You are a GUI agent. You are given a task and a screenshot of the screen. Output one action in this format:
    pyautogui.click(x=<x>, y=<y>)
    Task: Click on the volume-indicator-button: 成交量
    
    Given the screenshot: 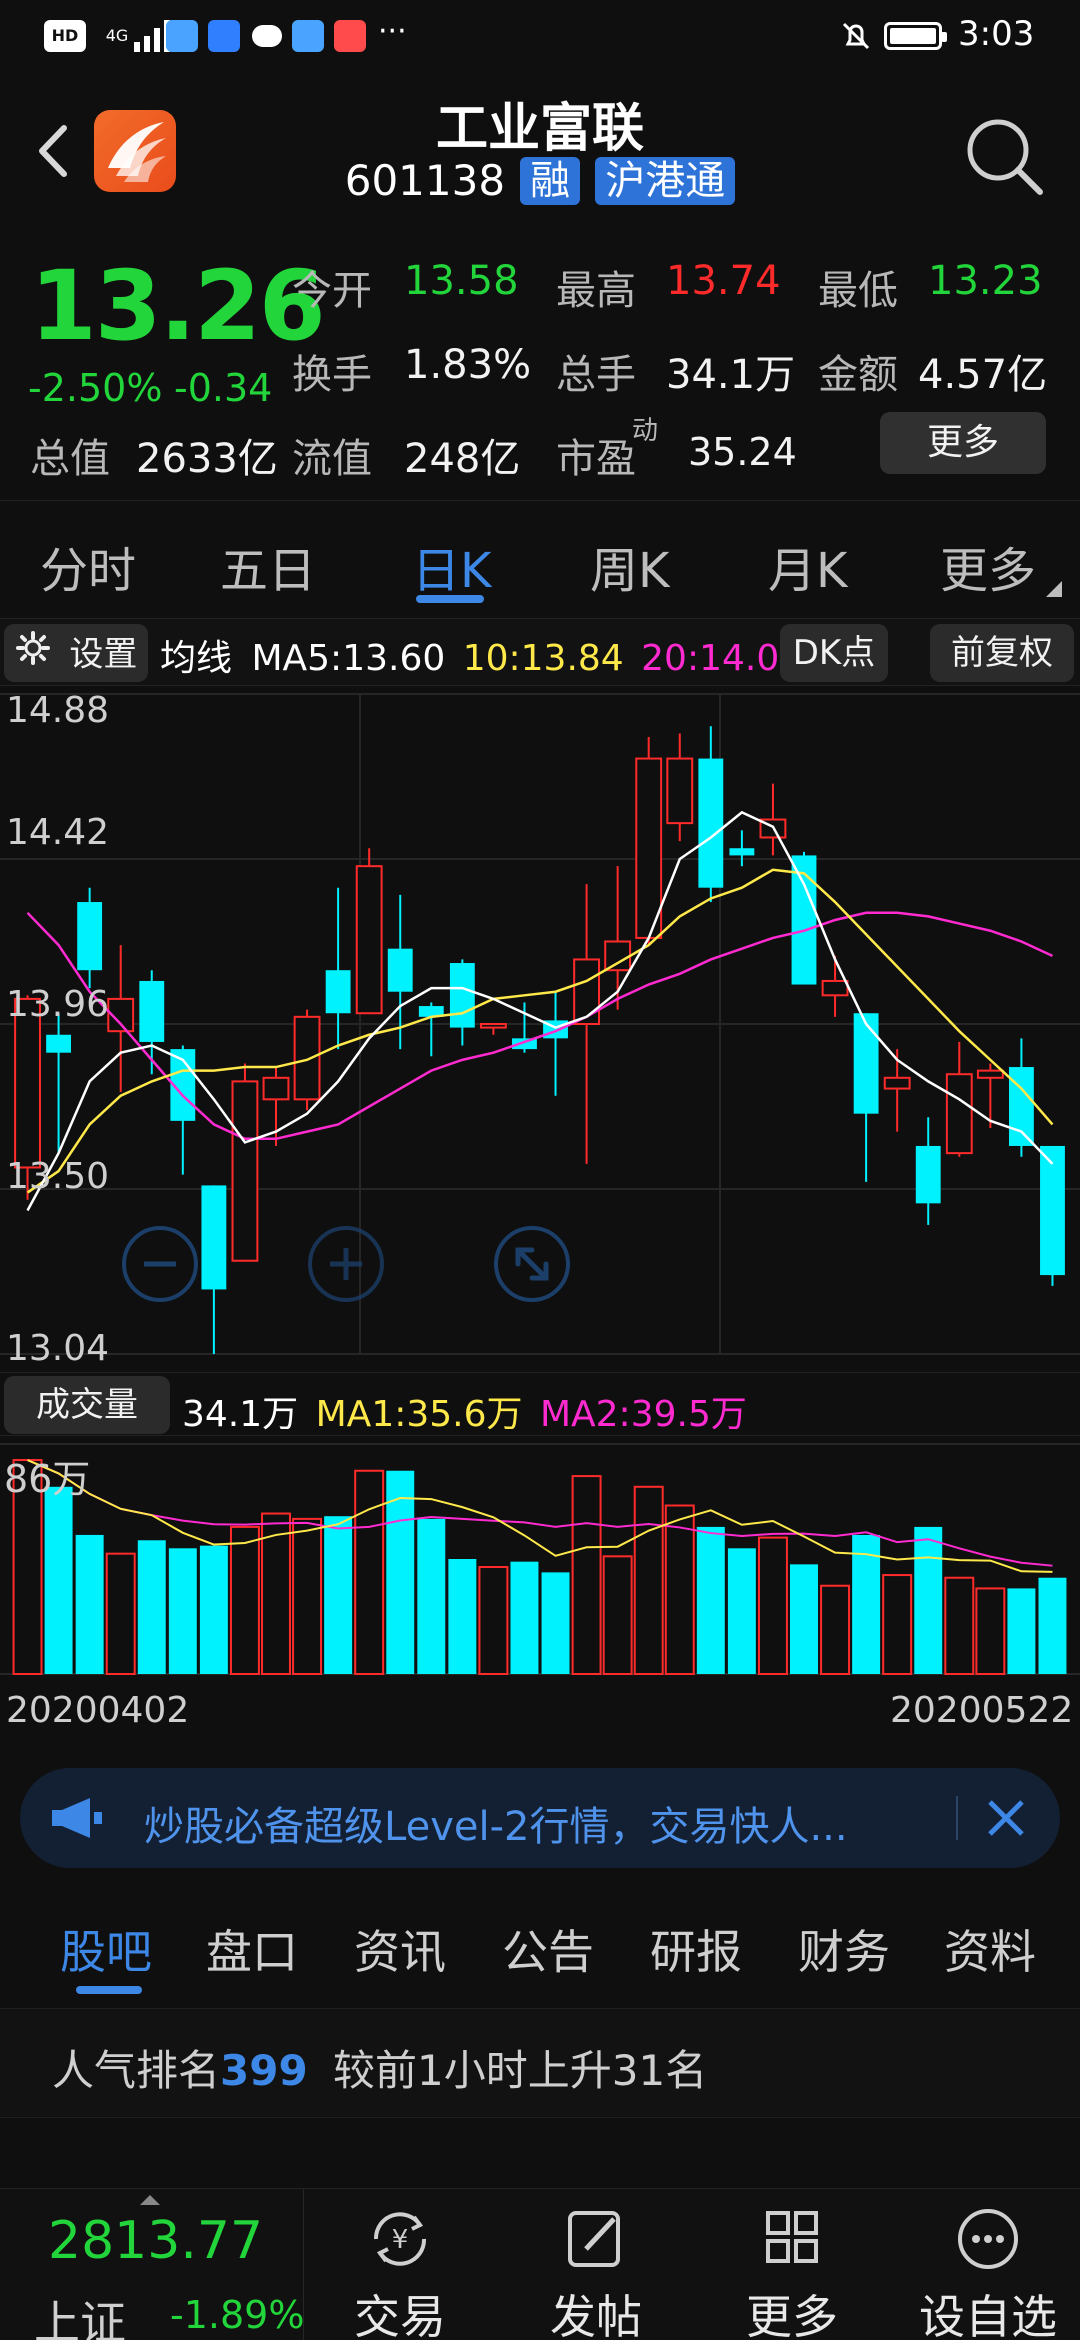 What is the action you would take?
    pyautogui.click(x=87, y=1405)
    